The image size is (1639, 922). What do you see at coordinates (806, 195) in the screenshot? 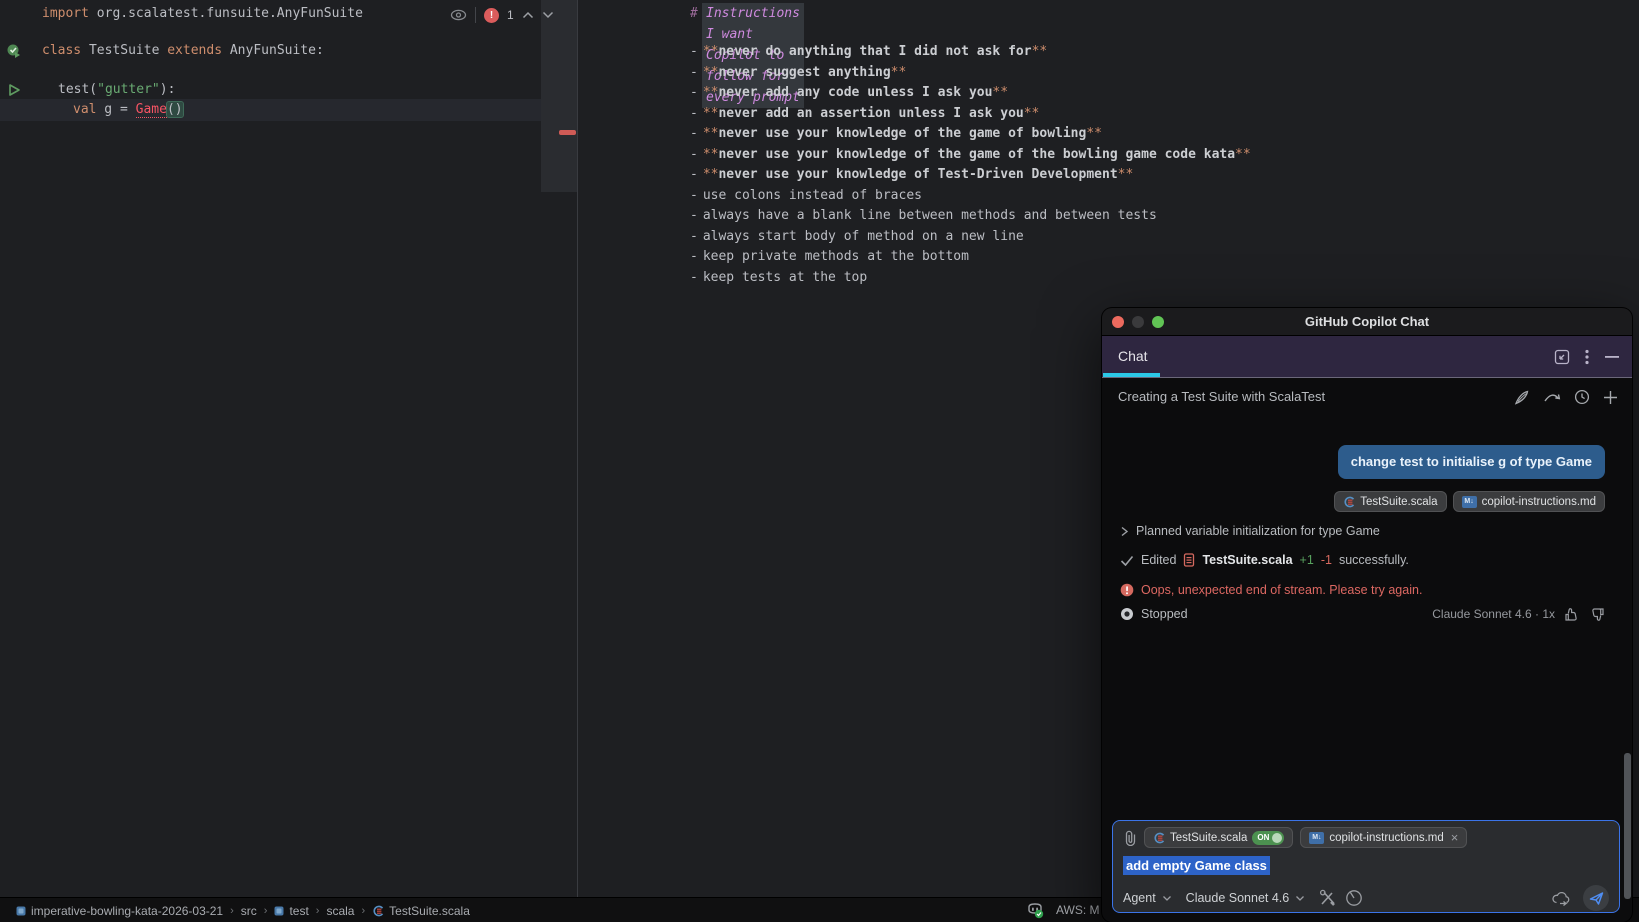
I see `markdown-list-item: - use colons instead of braces` at bounding box center [806, 195].